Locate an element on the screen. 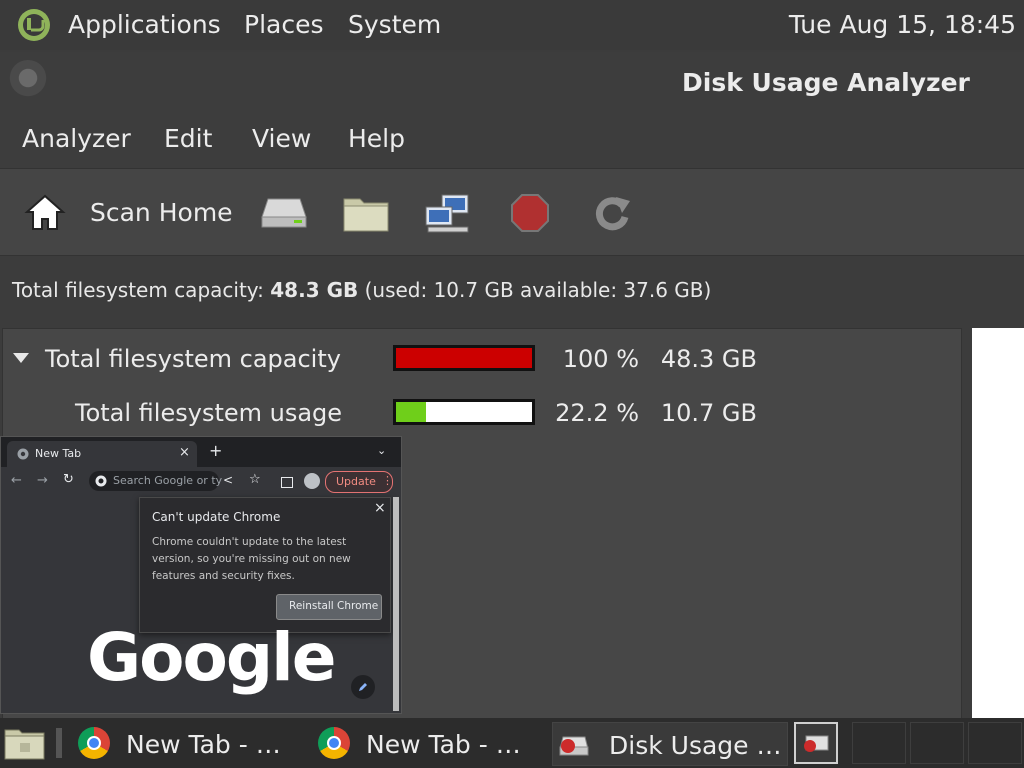 This screenshot has width=1024, height=768. tab-search-chevron-icon: ⌄ is located at coordinates (381, 450).